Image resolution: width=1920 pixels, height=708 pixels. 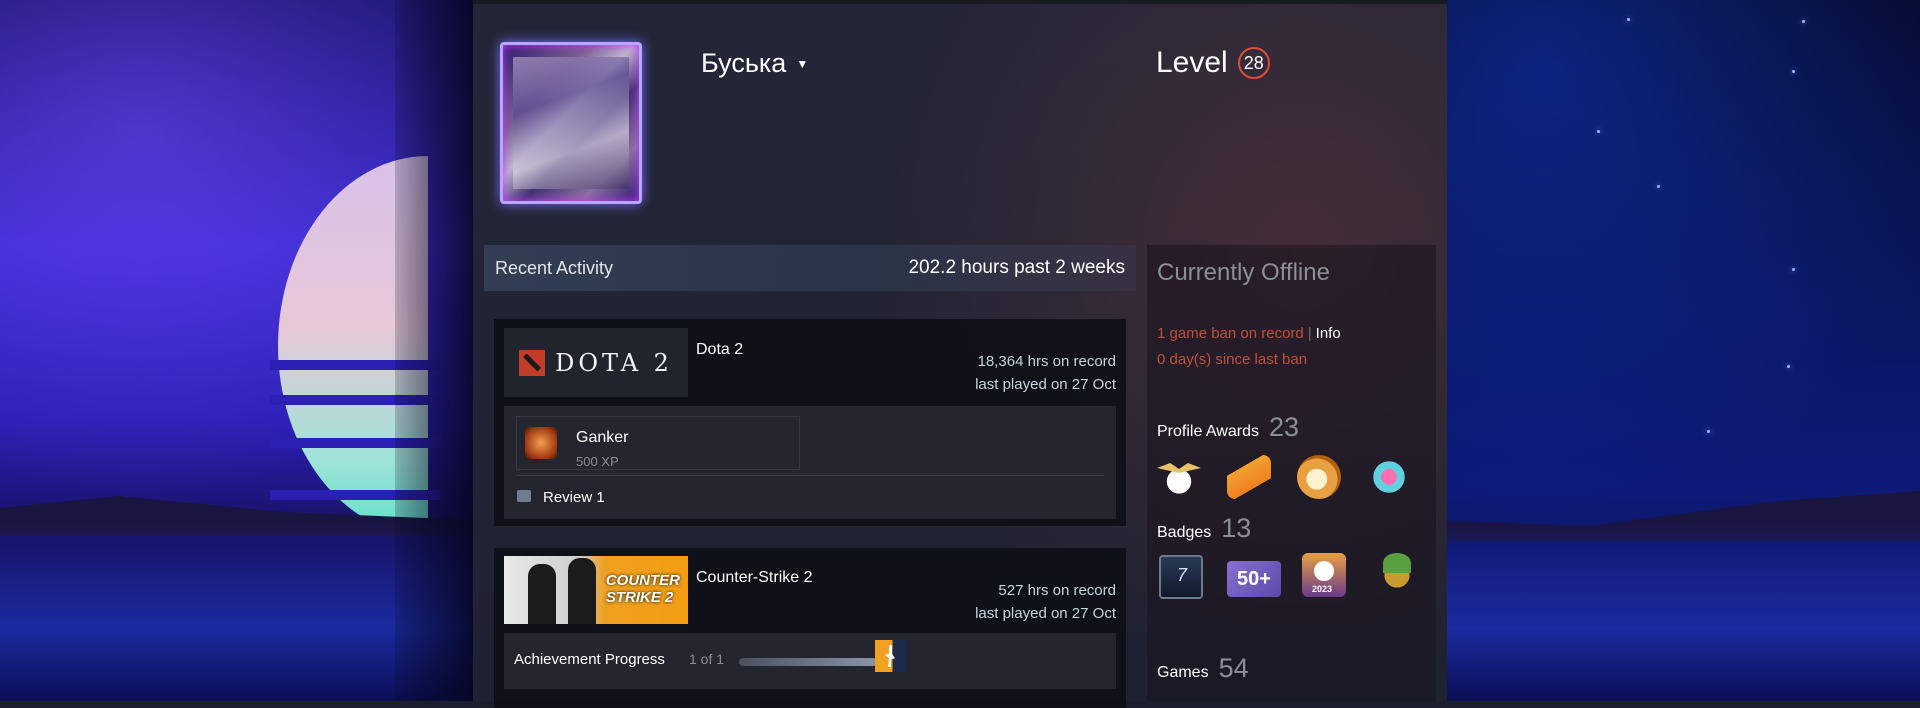 I want to click on games-header: Games 54, so click(x=1203, y=668).